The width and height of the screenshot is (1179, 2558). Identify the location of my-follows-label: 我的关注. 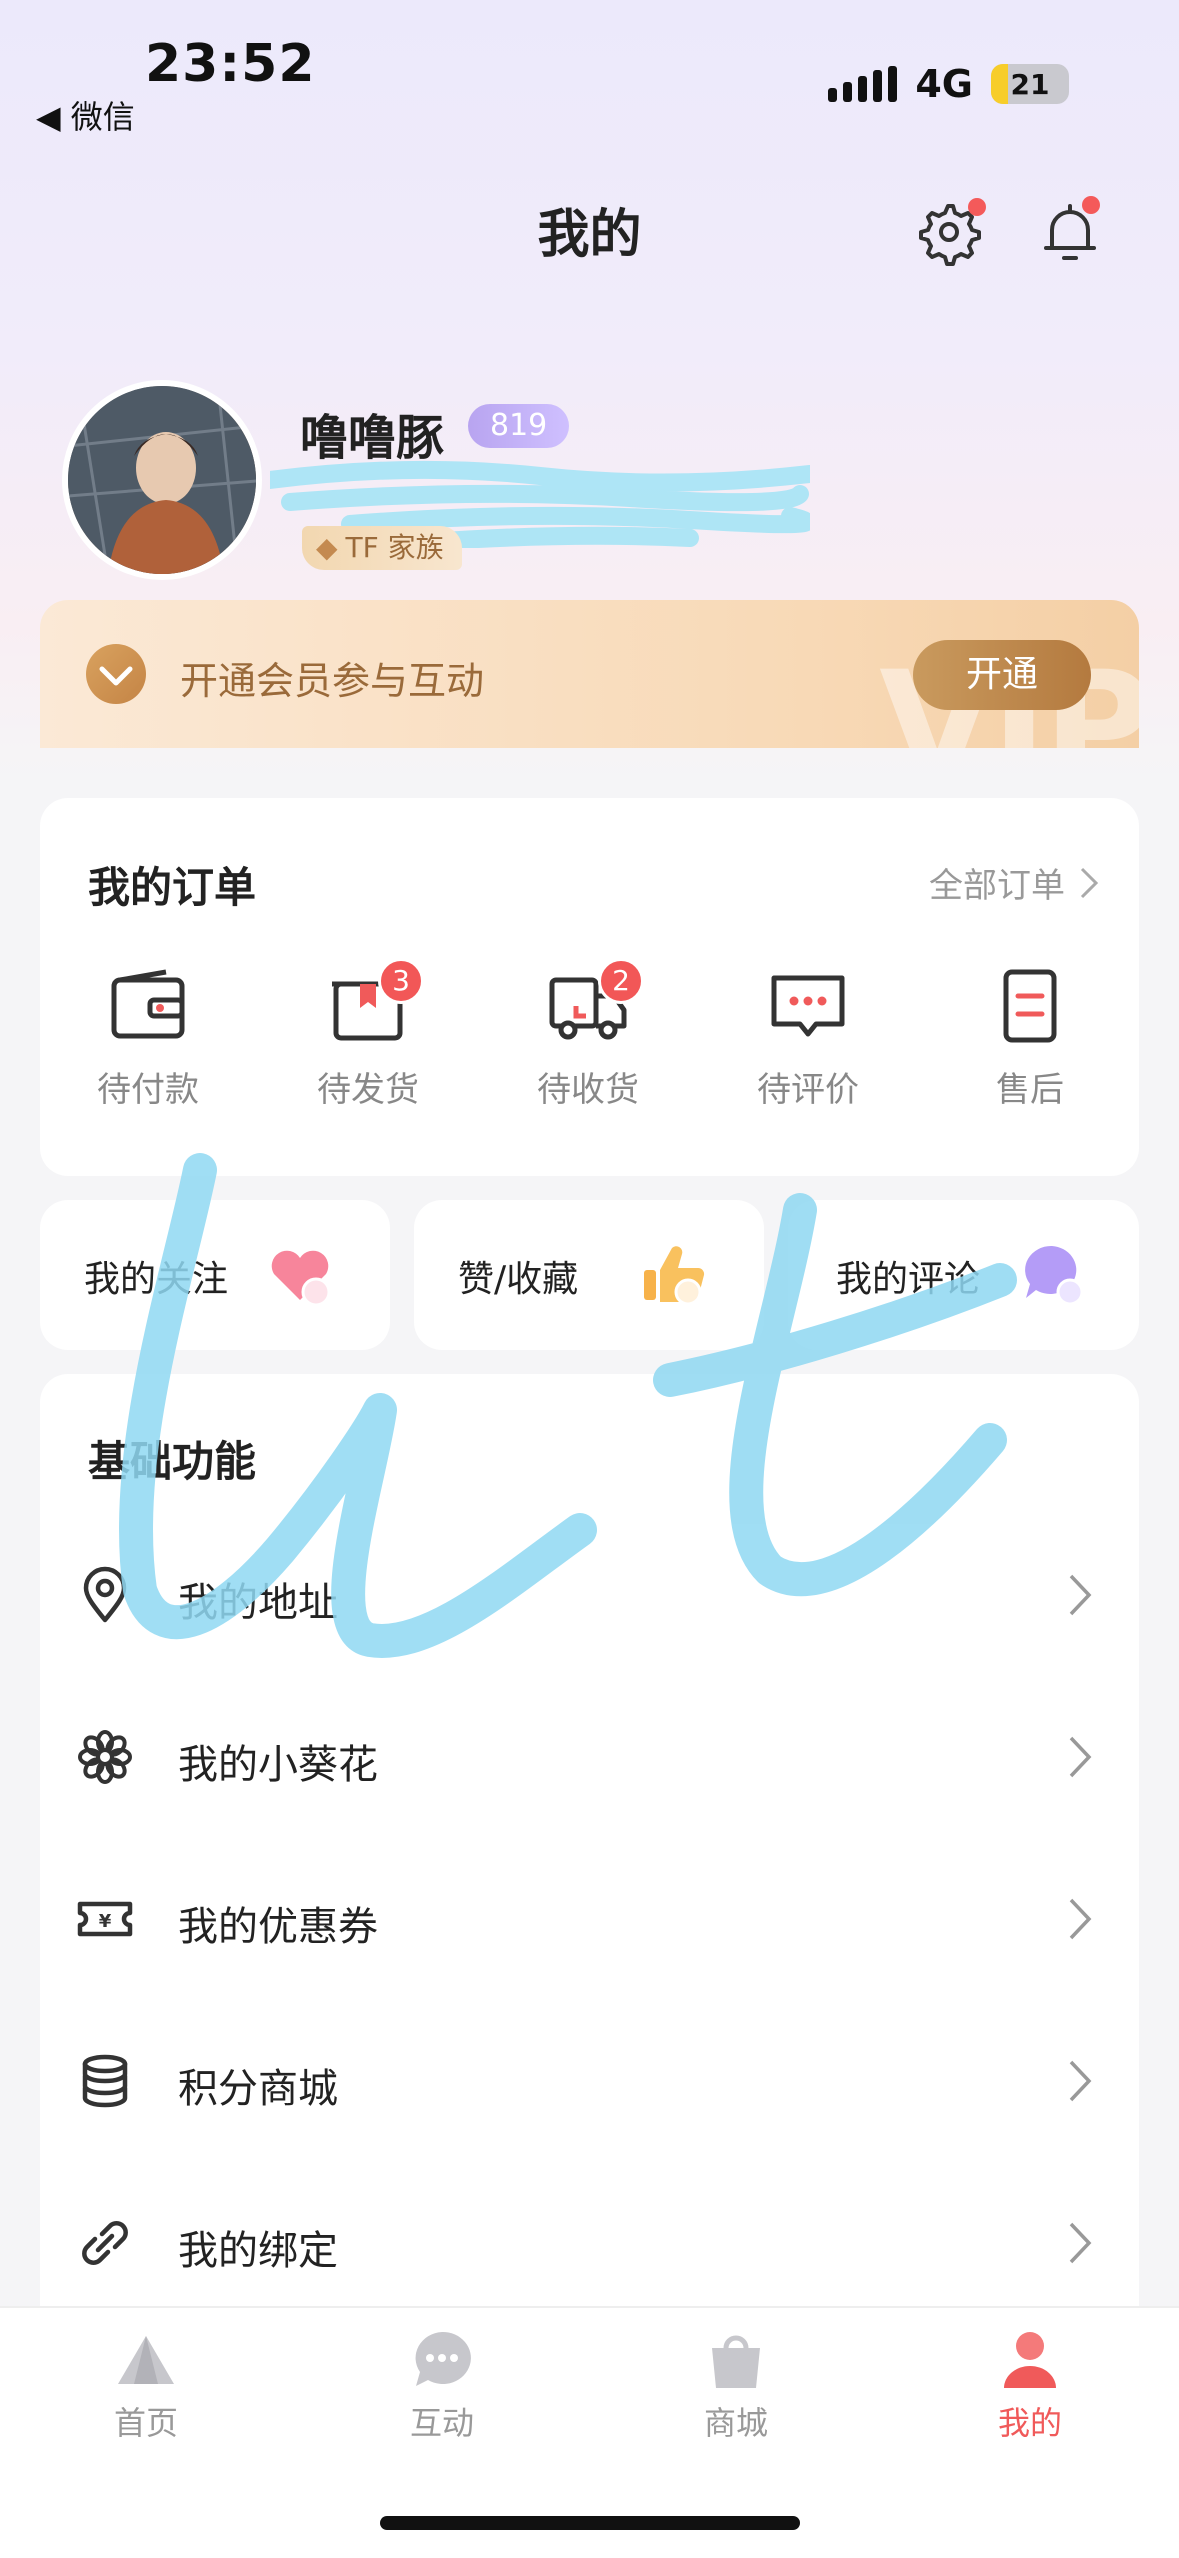
(156, 1279).